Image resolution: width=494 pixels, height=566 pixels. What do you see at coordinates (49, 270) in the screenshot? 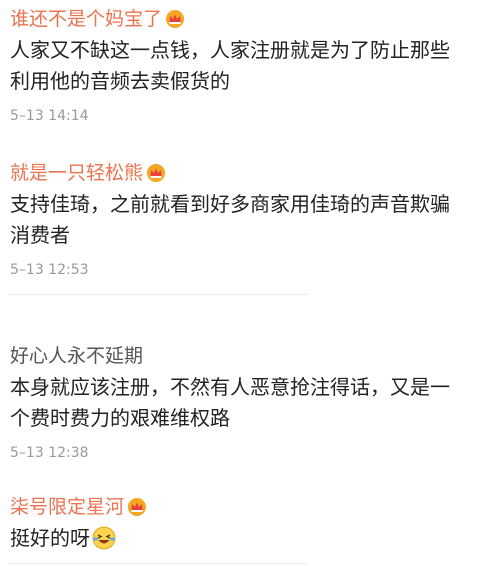
I see `comment-timestamp: 5–13 12:53` at bounding box center [49, 270].